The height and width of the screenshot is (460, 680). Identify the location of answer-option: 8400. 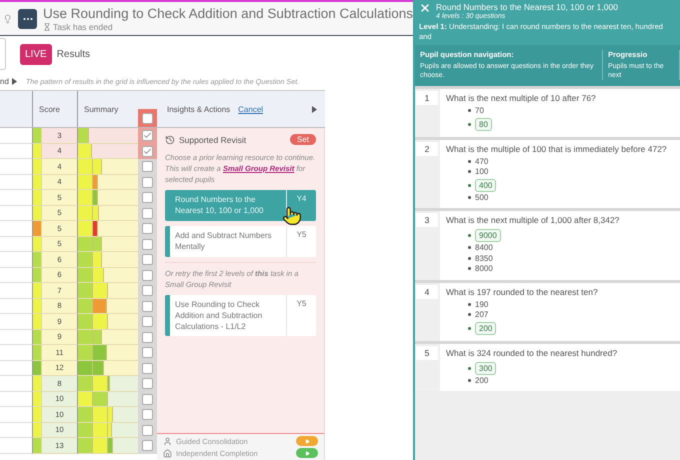
(484, 247).